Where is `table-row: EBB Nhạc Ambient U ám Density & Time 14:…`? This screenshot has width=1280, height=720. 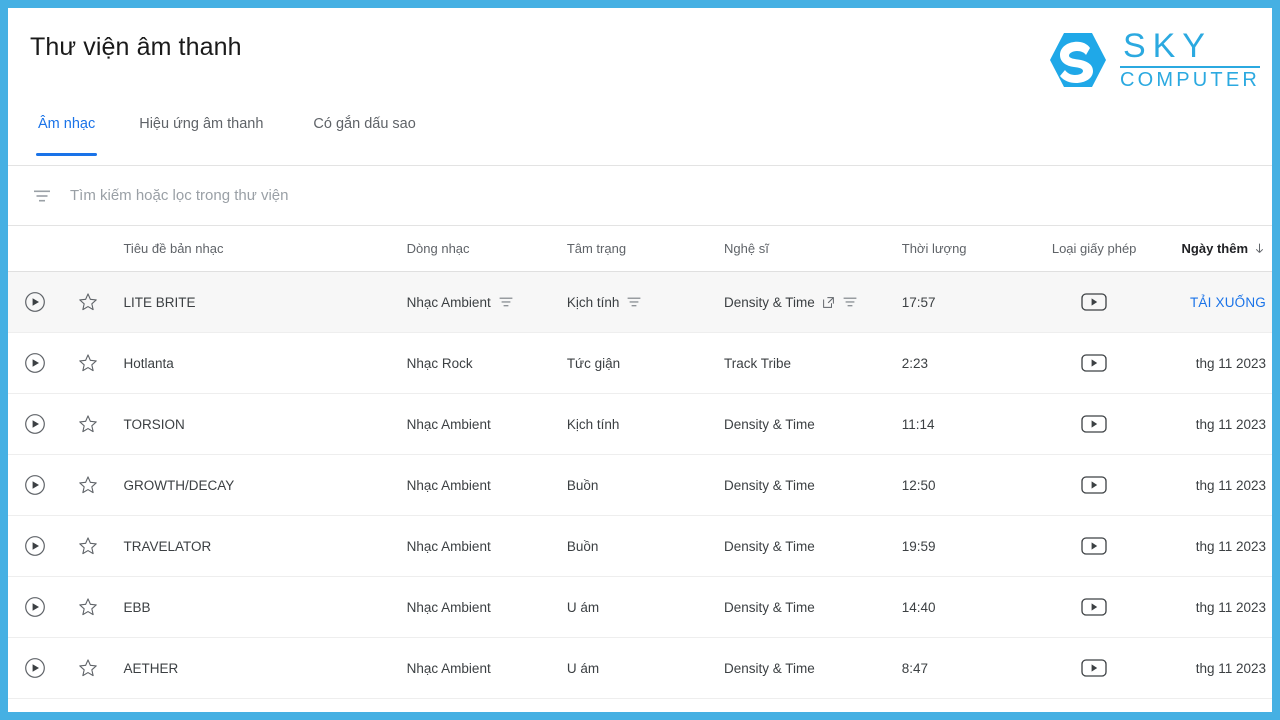
table-row: EBB Nhạc Ambient U ám Density & Time 14:… is located at coordinates (640, 607).